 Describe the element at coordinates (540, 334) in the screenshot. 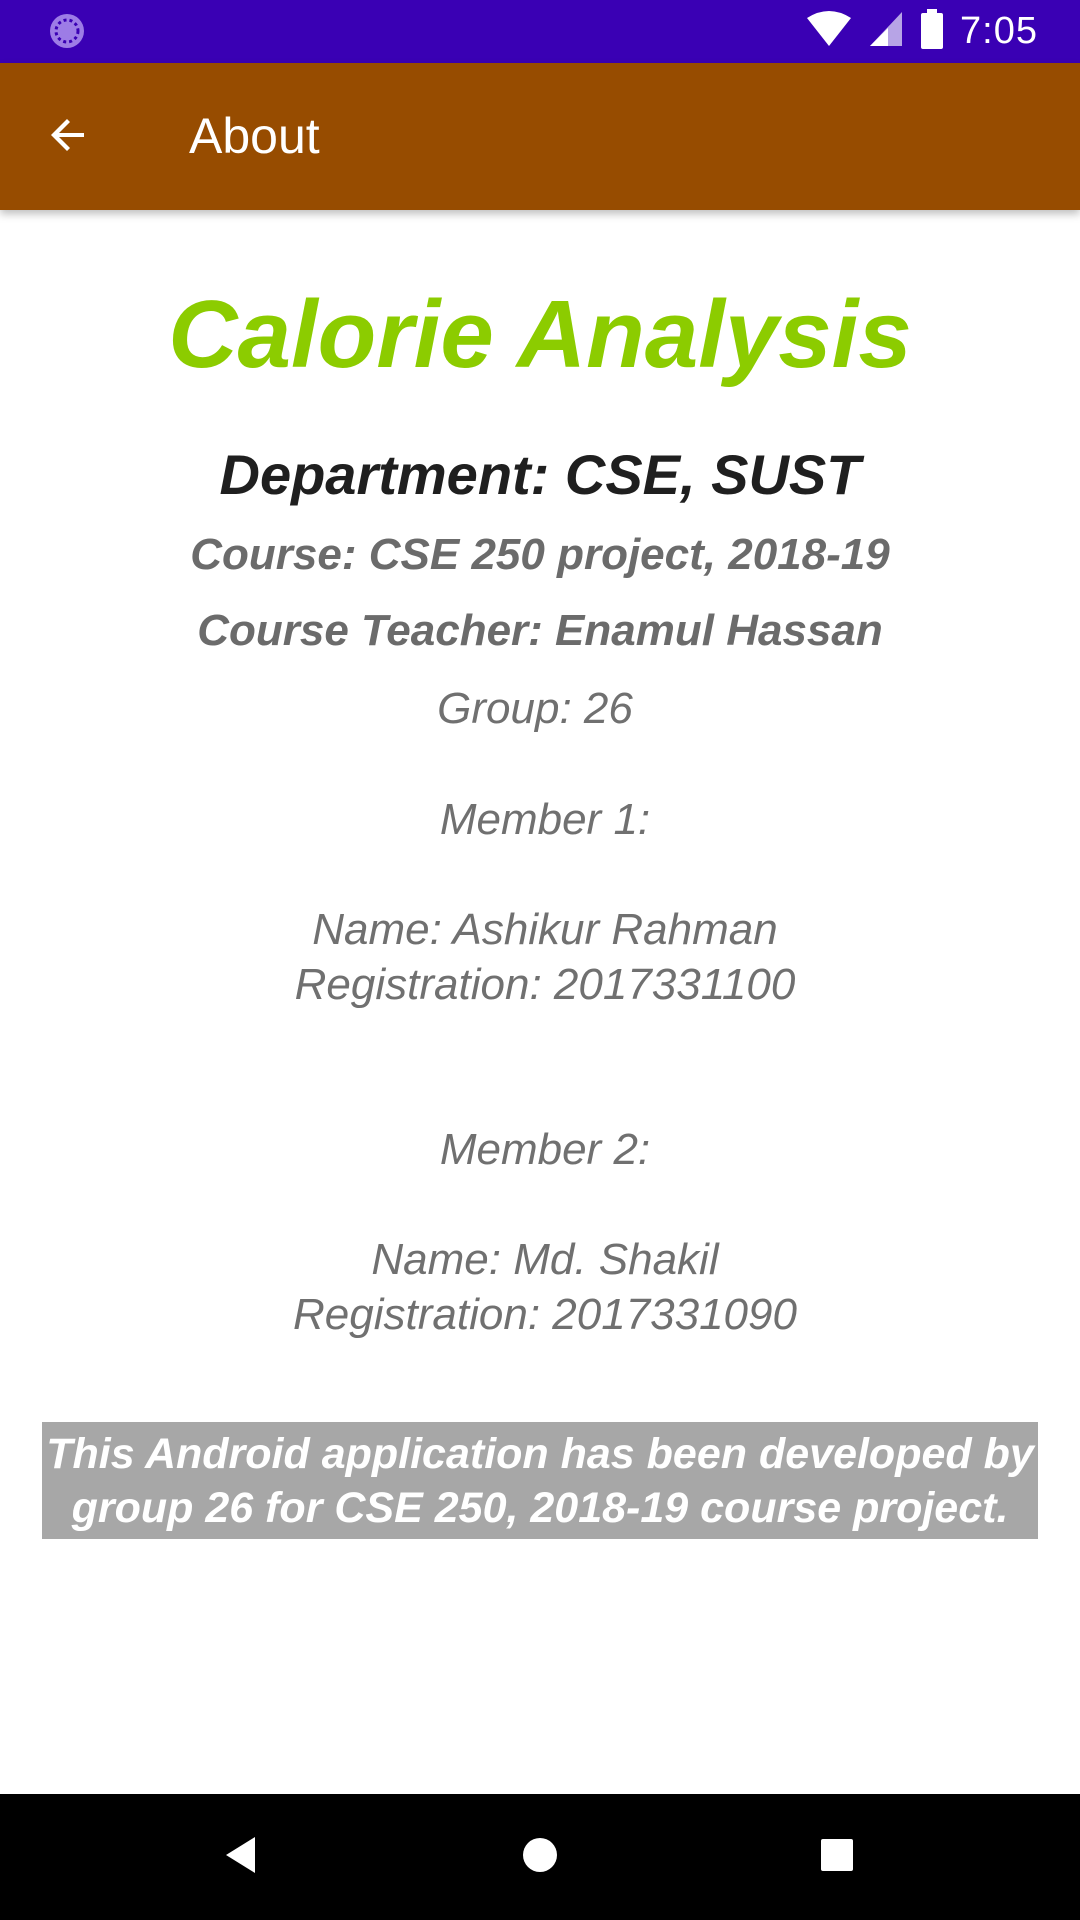

I see `app-name-heading: Calorie Analysis` at that location.